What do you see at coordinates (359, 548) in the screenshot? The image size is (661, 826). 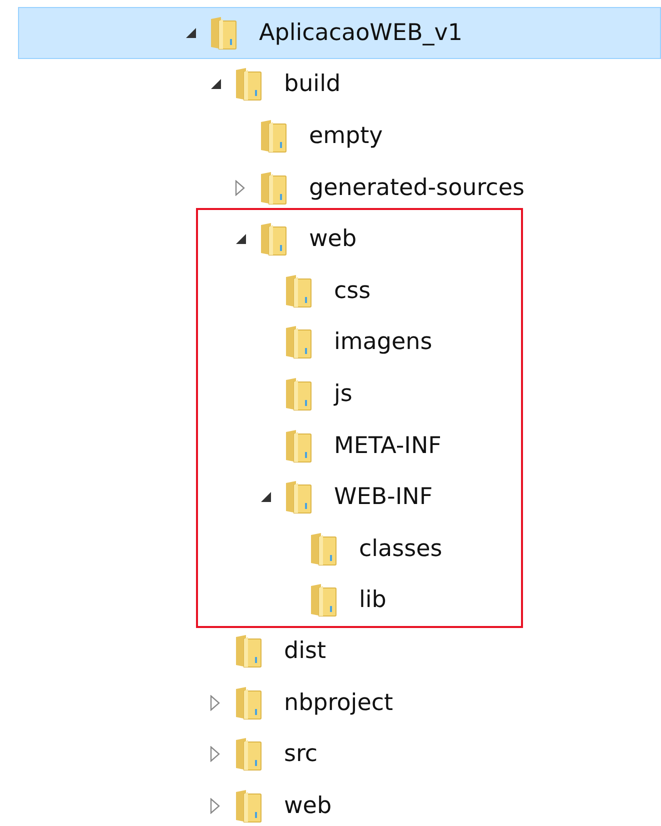 I see `tree-item: classes` at bounding box center [359, 548].